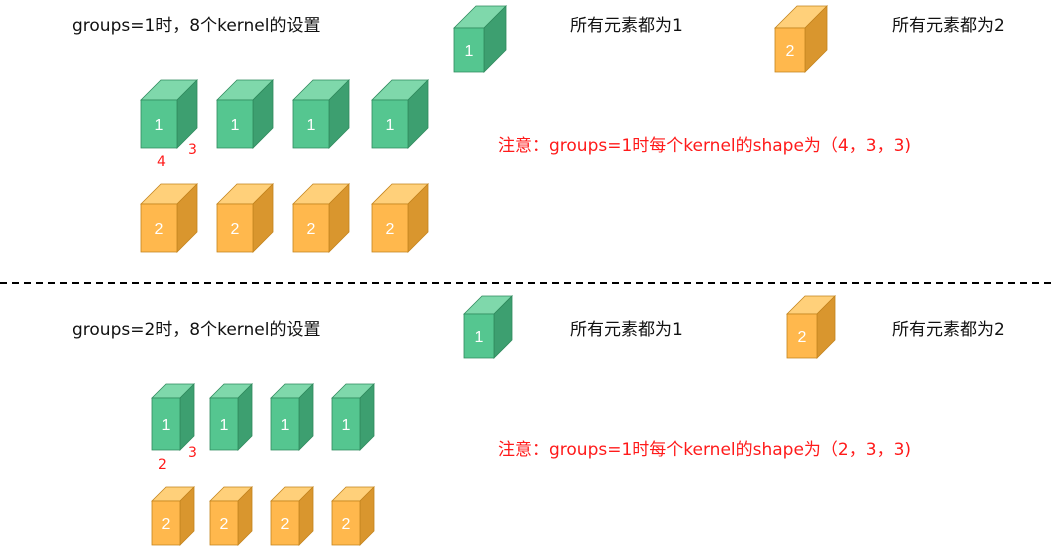  What do you see at coordinates (311, 229) in the screenshot?
I see `kernel1-orange-3-label: 2` at bounding box center [311, 229].